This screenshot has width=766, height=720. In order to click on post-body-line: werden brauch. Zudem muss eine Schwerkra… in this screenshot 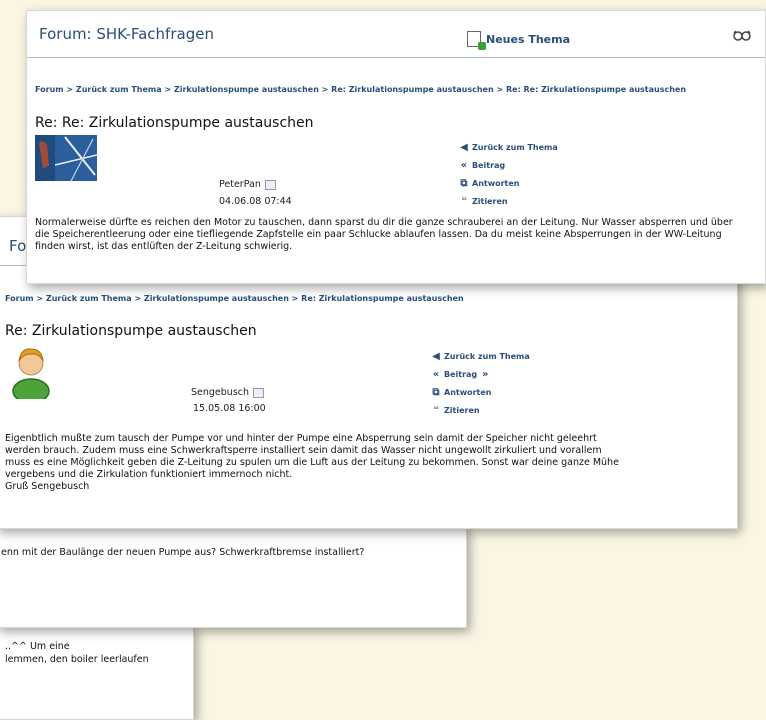, I will do `click(303, 450)`.